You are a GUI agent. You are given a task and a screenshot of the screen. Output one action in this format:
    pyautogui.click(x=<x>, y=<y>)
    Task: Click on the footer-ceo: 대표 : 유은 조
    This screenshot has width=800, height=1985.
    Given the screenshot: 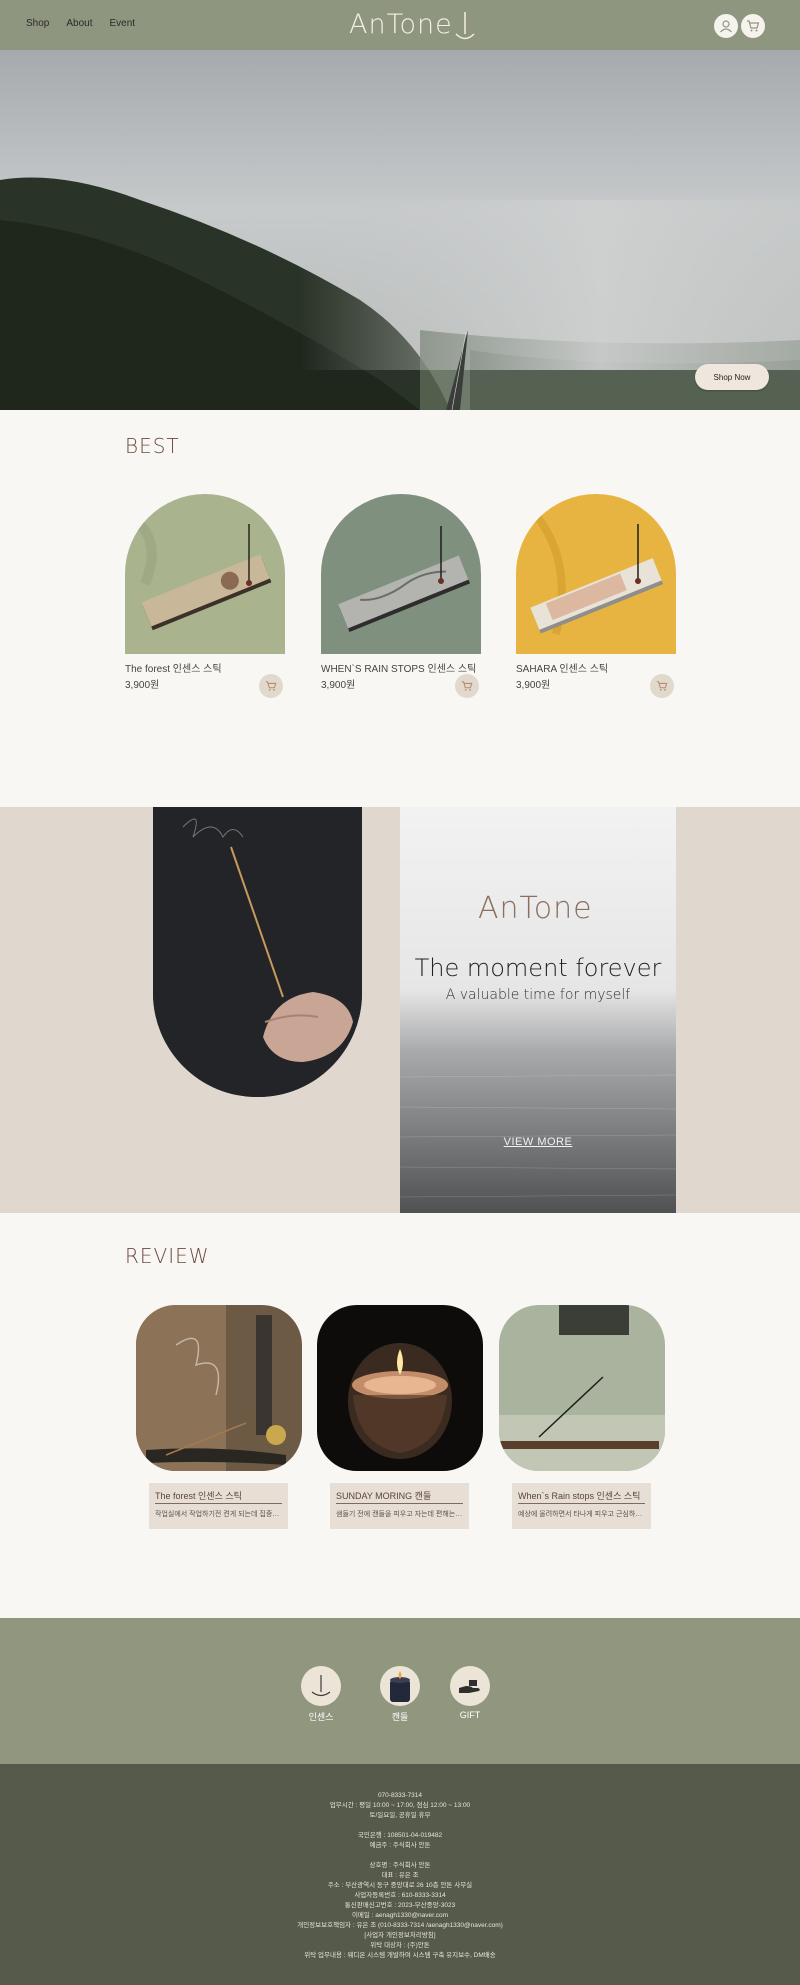 What is the action you would take?
    pyautogui.click(x=400, y=1875)
    